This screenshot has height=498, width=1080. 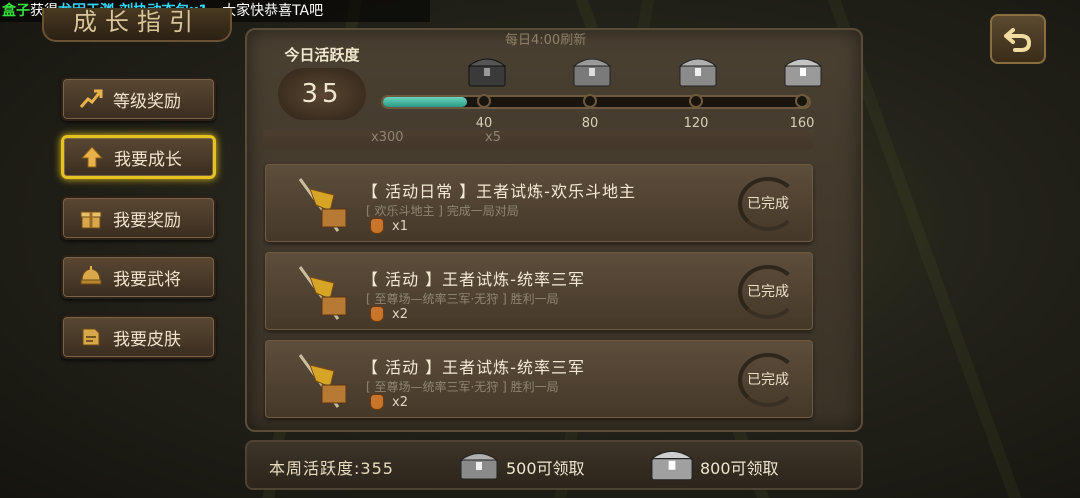 I want to click on sidebar-item-rewards: 我要奖励, so click(x=138, y=218).